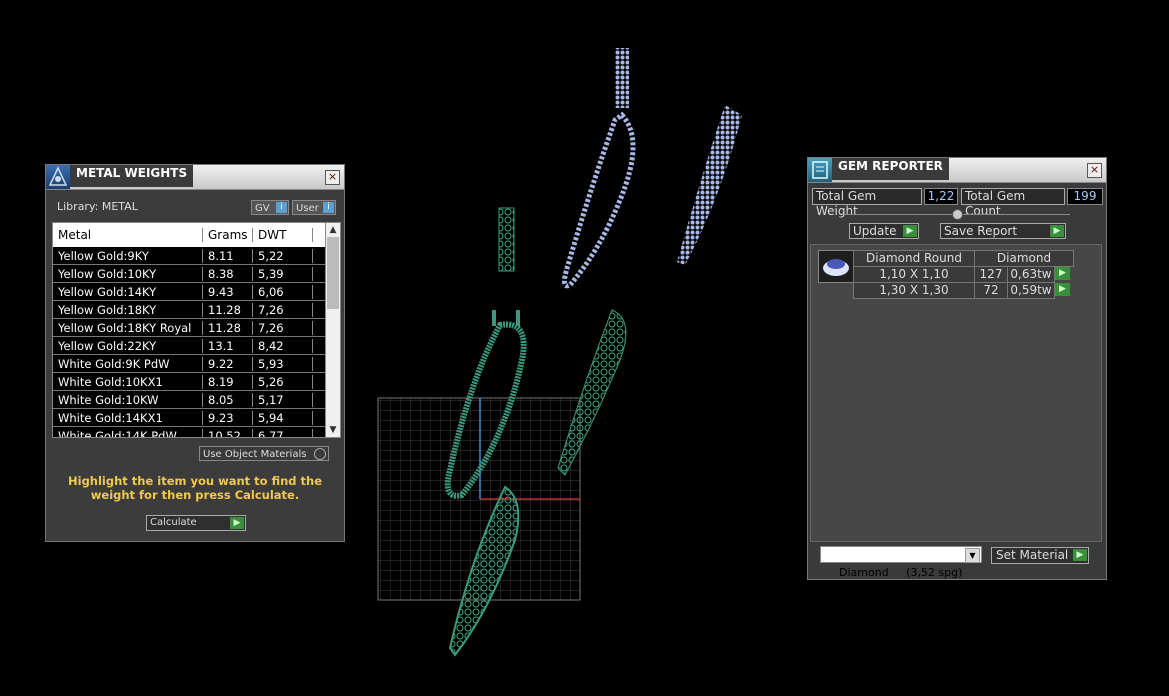 This screenshot has height=696, width=1169. Describe the element at coordinates (941, 196) in the screenshot. I see `total-gem-weight-value: 1,22` at that location.